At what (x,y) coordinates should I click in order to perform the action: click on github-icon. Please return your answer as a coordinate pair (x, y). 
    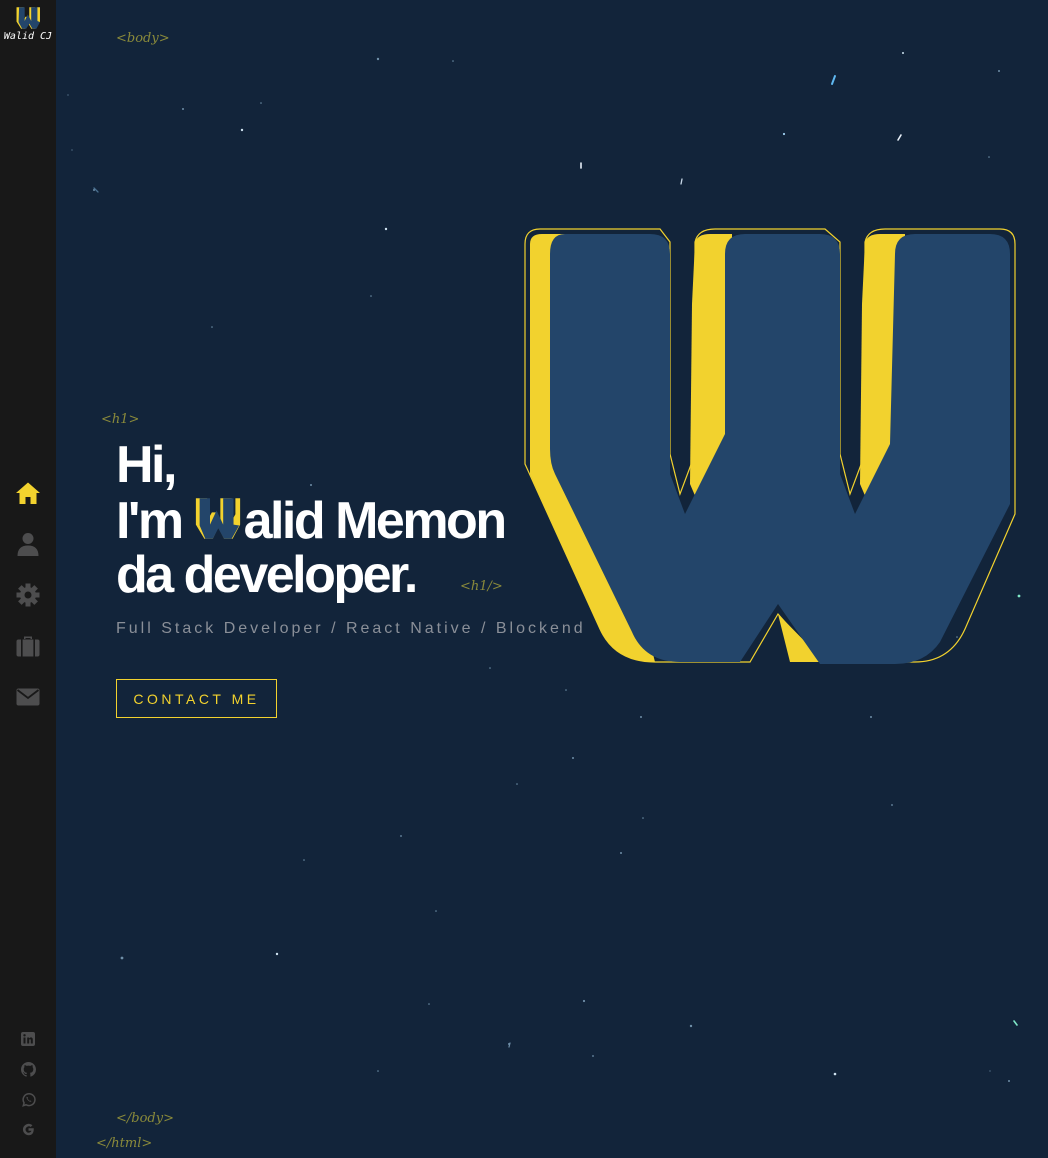
    Looking at the image, I should click on (28, 1069).